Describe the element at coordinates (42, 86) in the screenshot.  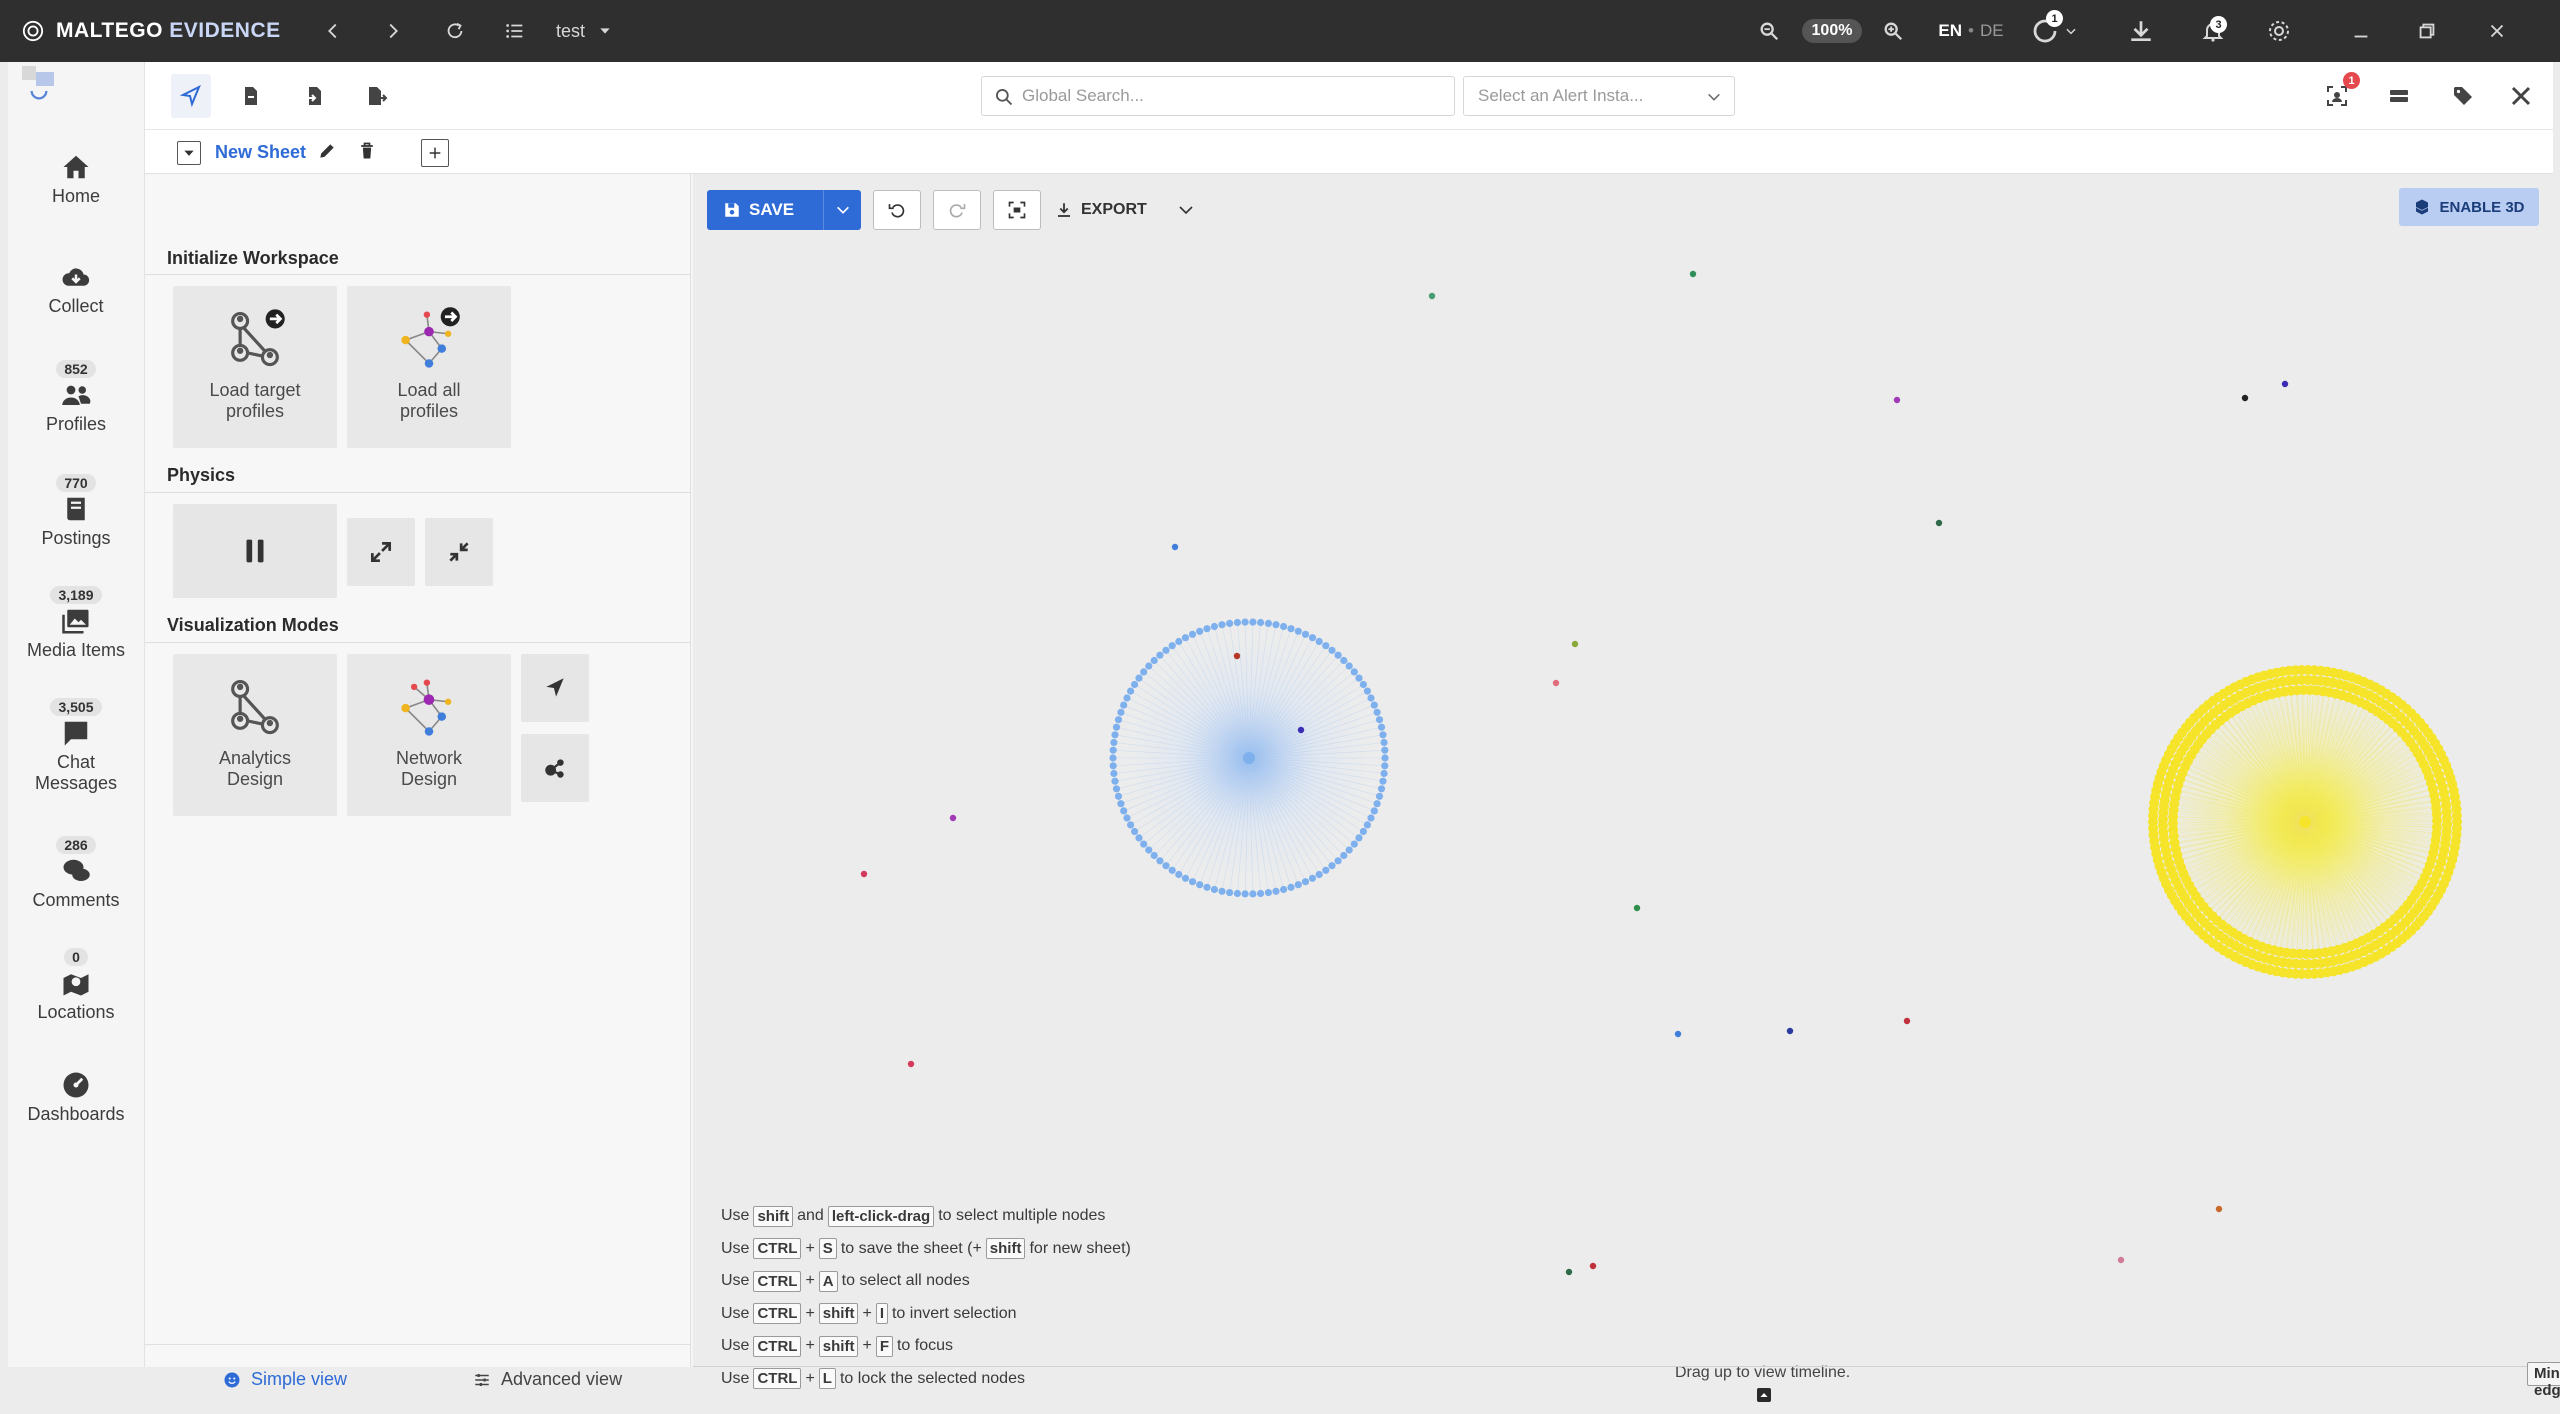
I see `user-avatar` at that location.